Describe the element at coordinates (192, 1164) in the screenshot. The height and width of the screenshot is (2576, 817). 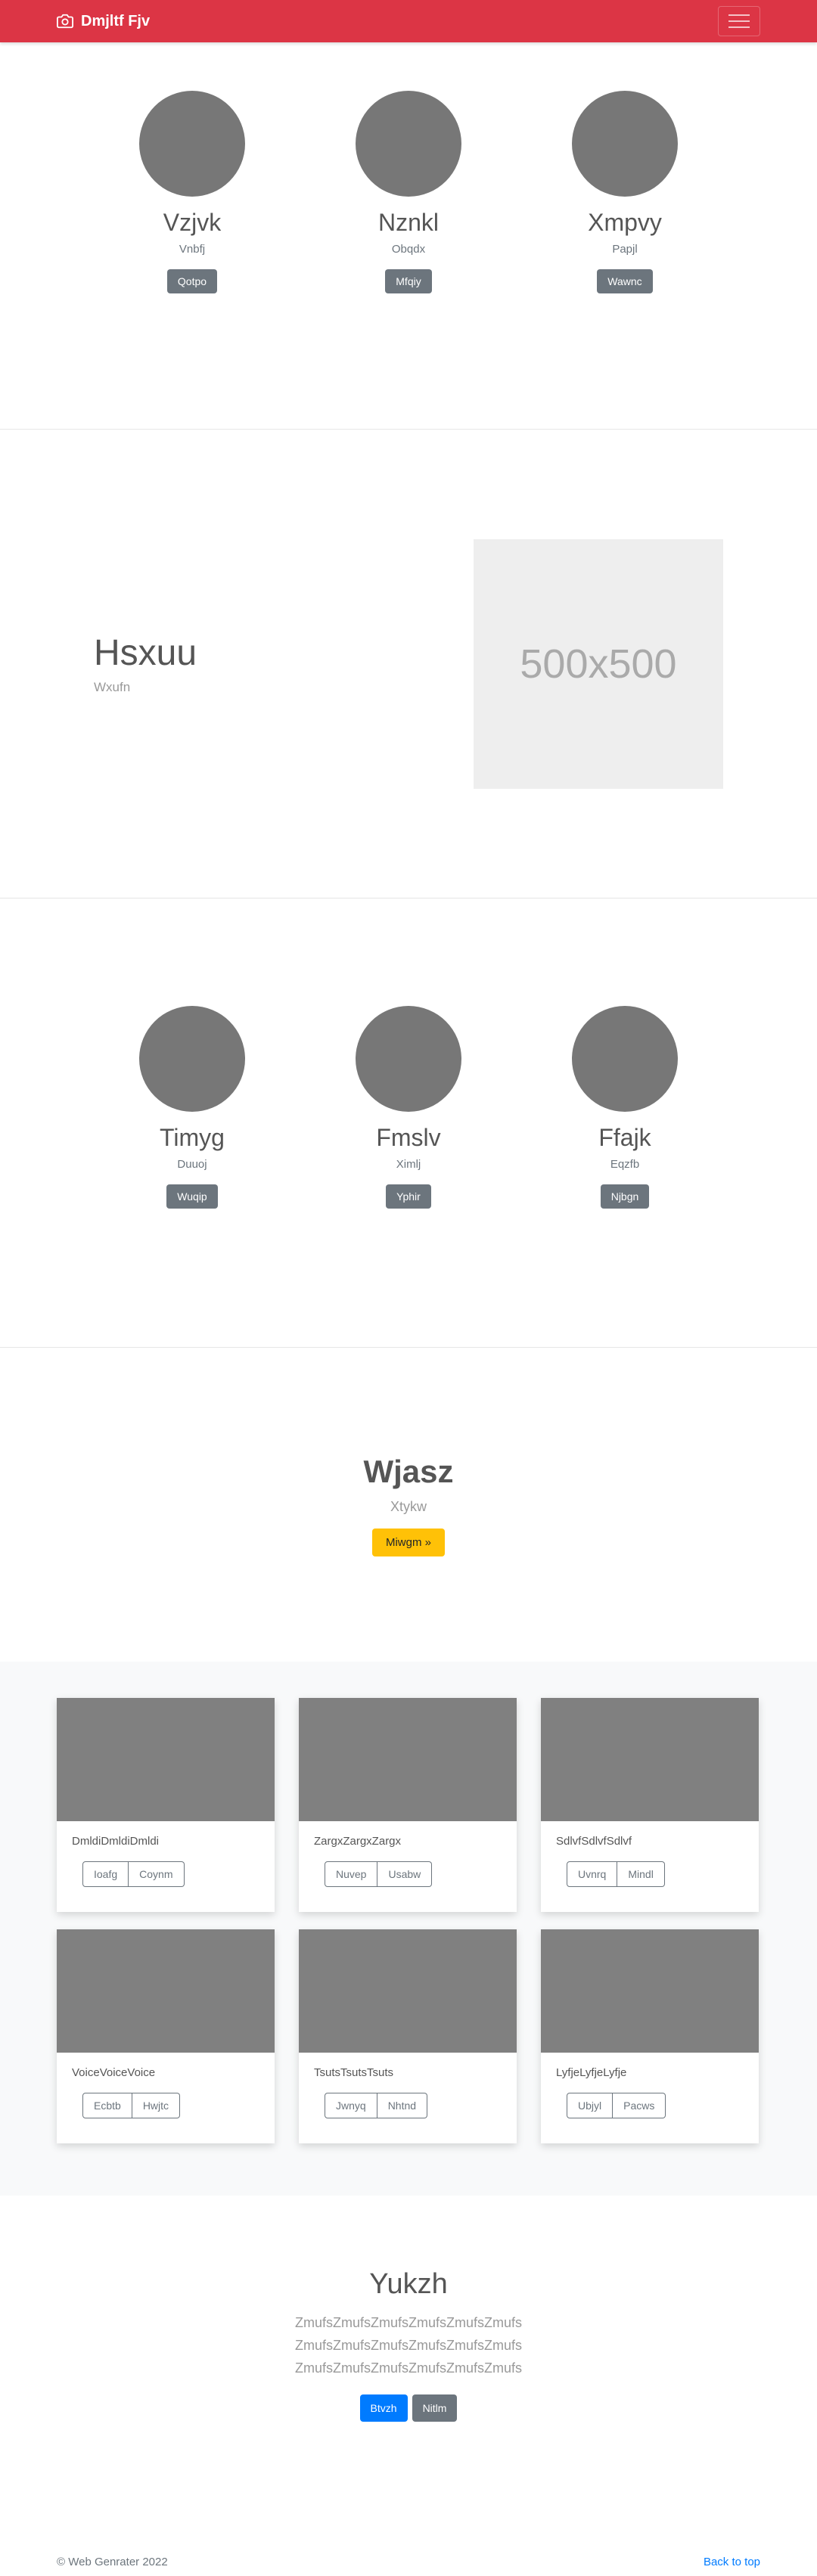
I see `profile-subtitle: Duuoj` at that location.